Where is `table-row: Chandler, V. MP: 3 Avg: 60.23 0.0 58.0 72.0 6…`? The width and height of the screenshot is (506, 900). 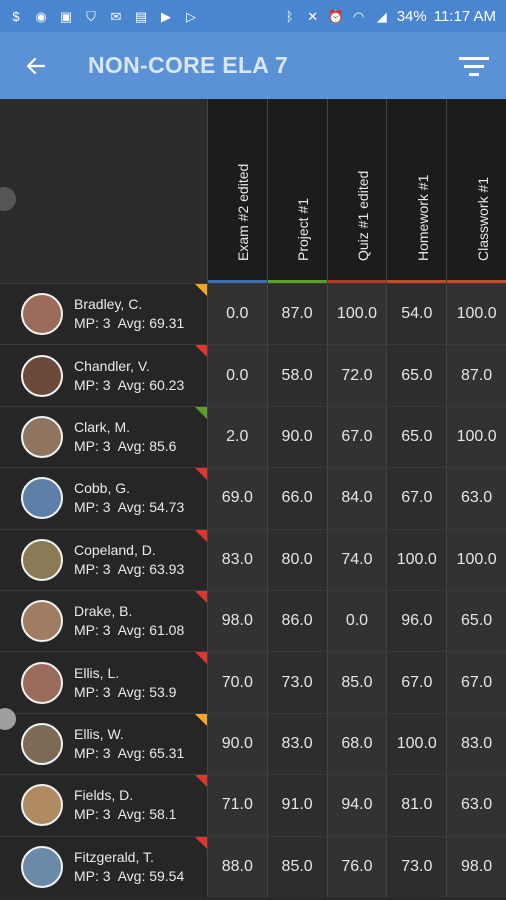 table-row: Chandler, V. MP: 3 Avg: 60.23 0.0 58.0 72.0 6… is located at coordinates (253, 375).